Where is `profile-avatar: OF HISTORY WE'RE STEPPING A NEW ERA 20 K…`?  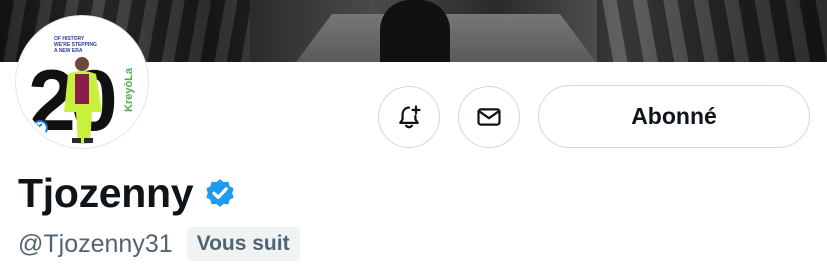 profile-avatar: OF HISTORY WE'RE STEPPING A NEW ERA 20 K… is located at coordinates (82, 82).